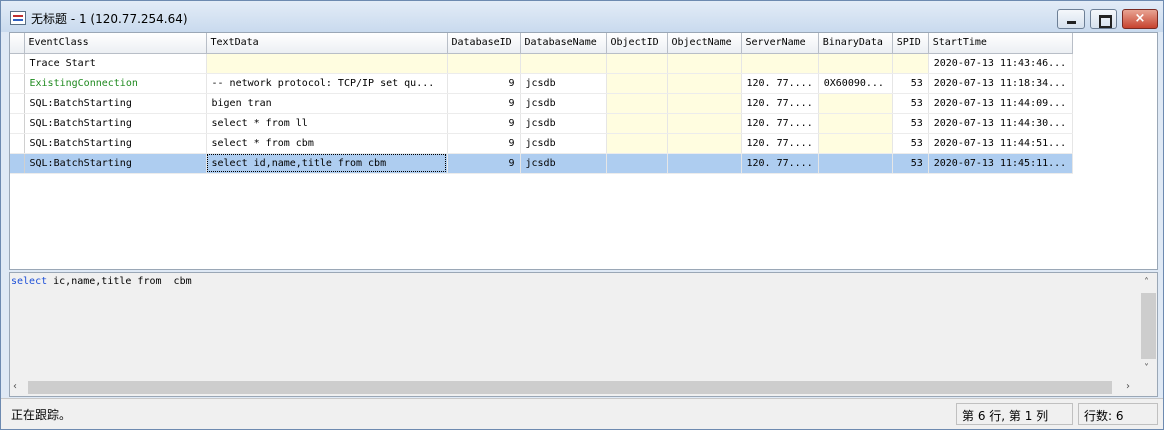 The width and height of the screenshot is (1164, 430). What do you see at coordinates (582, 413) in the screenshot?
I see `status-bar: 正在跟踪。 第 6 行, 第 1 列 行数: 6` at bounding box center [582, 413].